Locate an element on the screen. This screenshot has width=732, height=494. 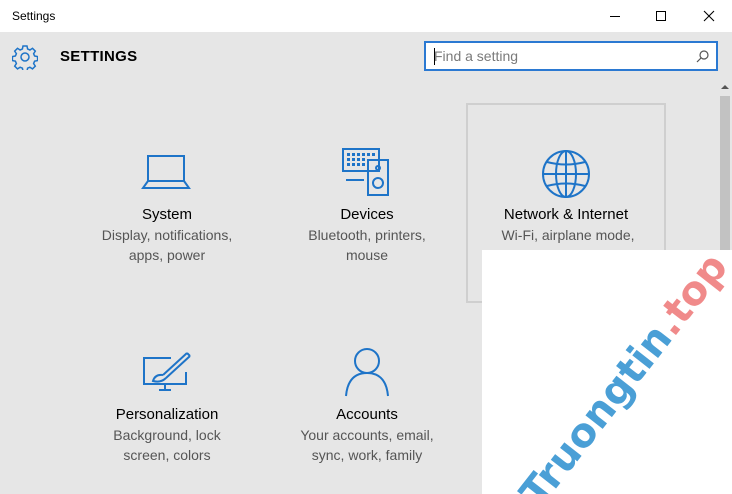
personalization-icon is located at coordinates (167, 373).